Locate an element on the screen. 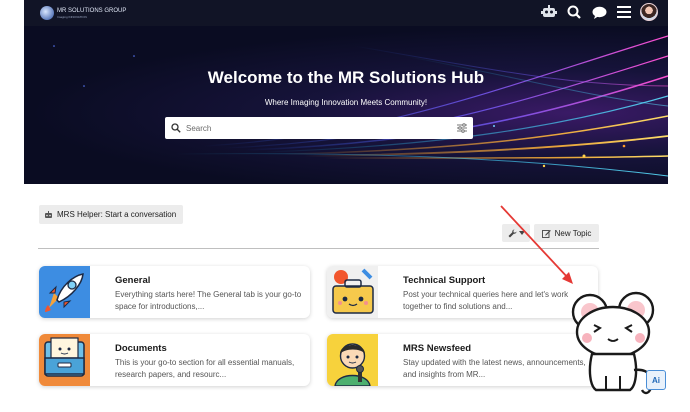 The height and width of the screenshot is (412, 690). mrs-helper-button: MRS Helper: Start a conversation is located at coordinates (111, 214).